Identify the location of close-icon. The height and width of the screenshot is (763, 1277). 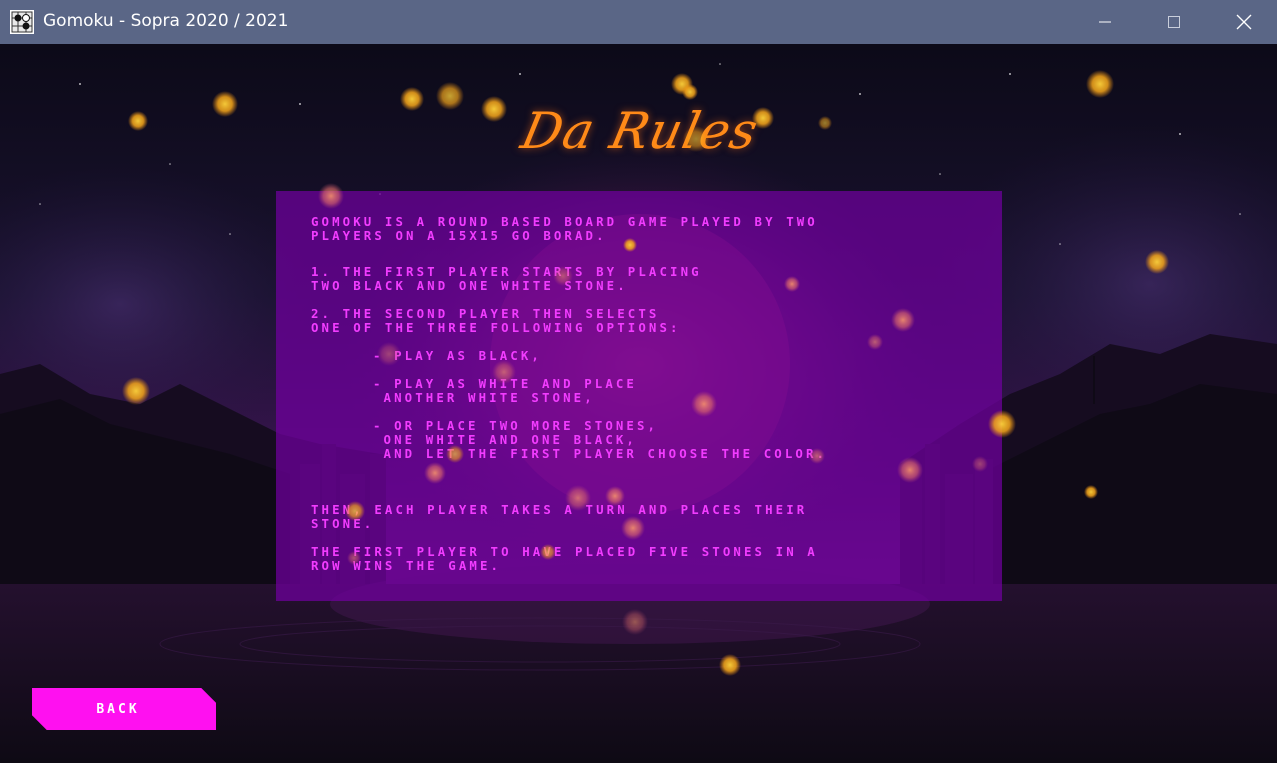
(1244, 22).